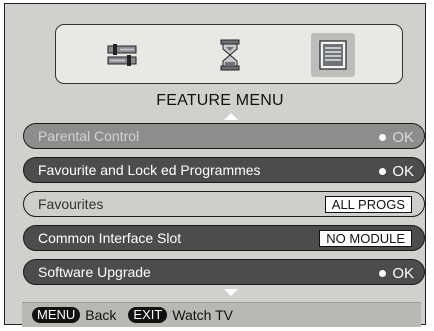  What do you see at coordinates (224, 238) in the screenshot?
I see `menu-item-common-interface-slot: Common Interface Slot NO MODULE` at bounding box center [224, 238].